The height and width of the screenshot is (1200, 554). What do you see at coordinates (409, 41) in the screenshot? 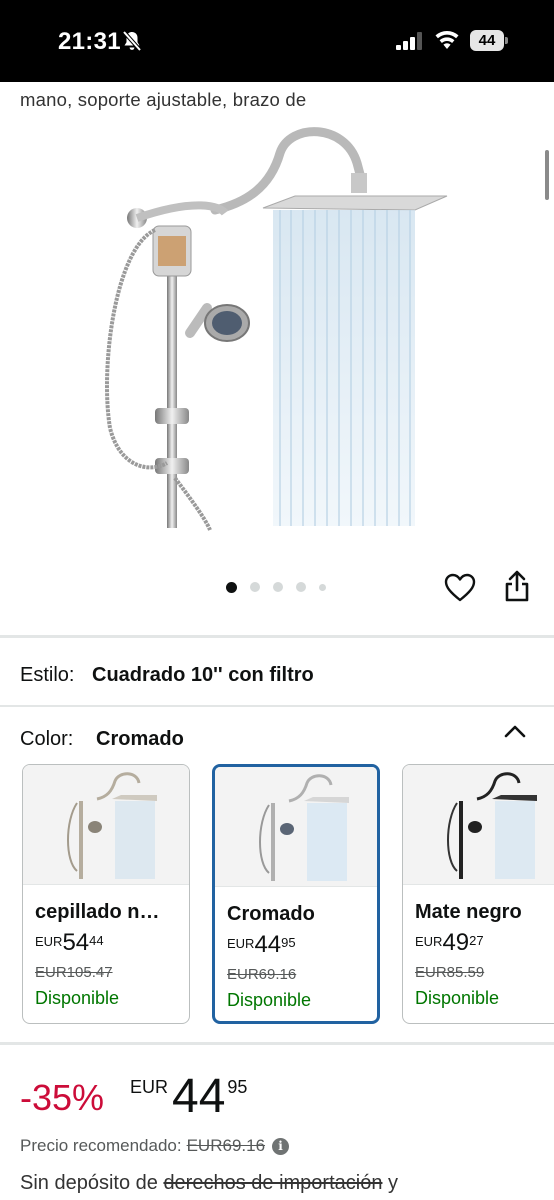
I see `cellular-signal-icon` at bounding box center [409, 41].